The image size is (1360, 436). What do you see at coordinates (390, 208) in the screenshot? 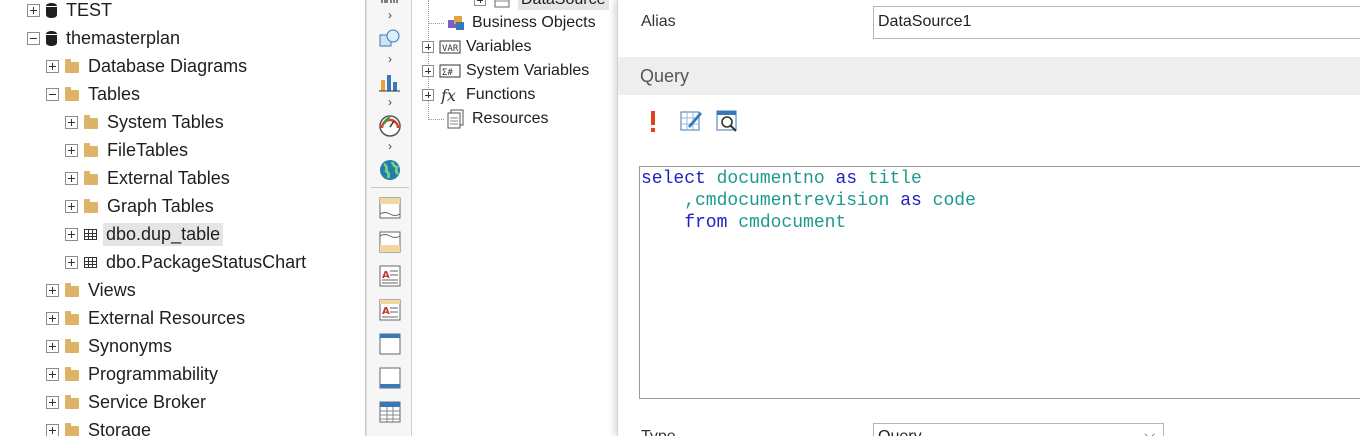
I see `band-header-icon` at bounding box center [390, 208].